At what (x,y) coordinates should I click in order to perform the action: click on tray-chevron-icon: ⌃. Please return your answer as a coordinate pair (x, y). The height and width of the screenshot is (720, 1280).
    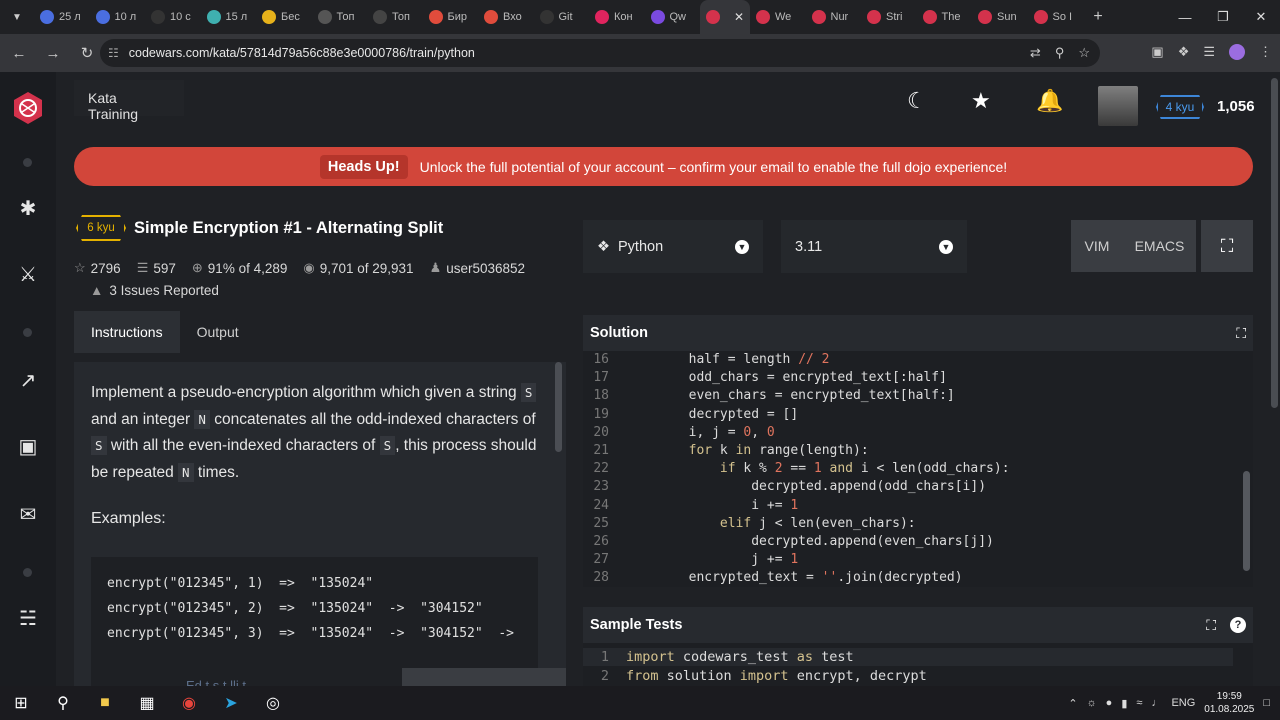
    Looking at the image, I should click on (1072, 703).